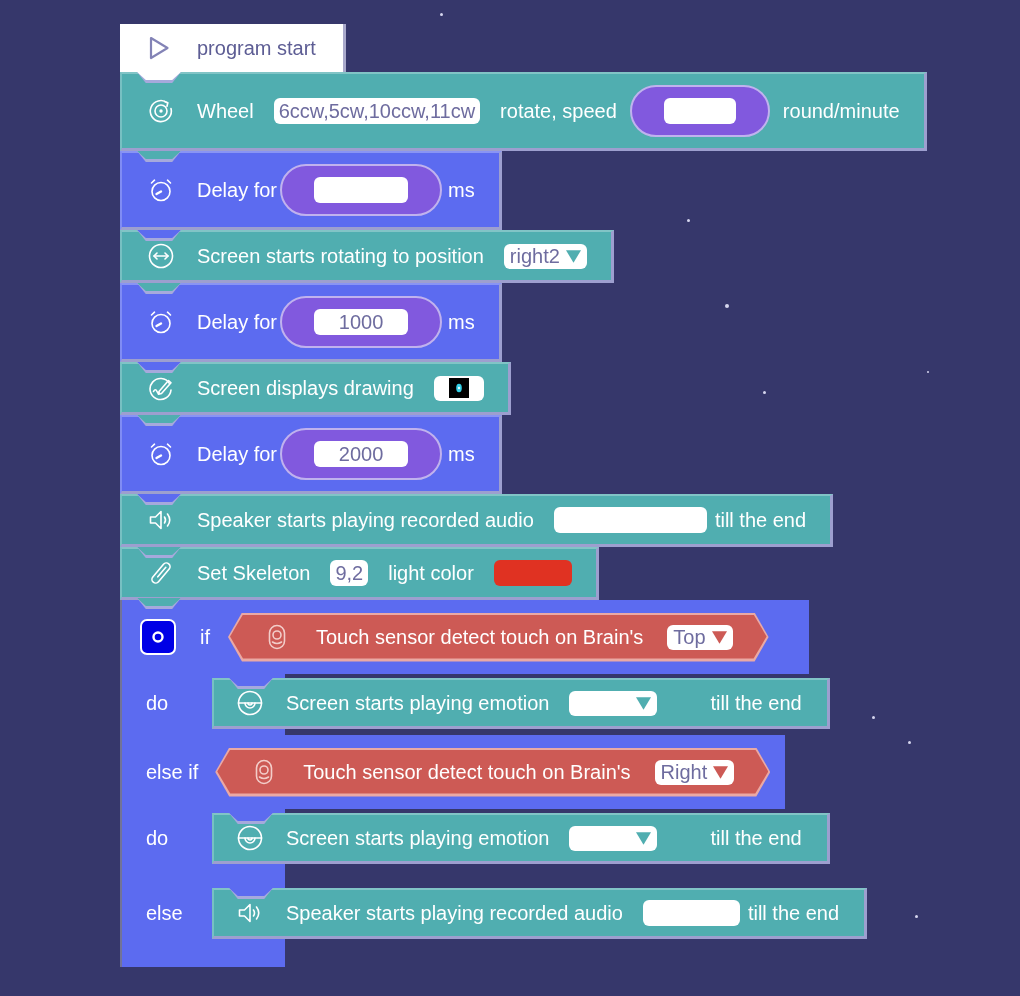 This screenshot has width=1020, height=996. What do you see at coordinates (165, 913) in the screenshot?
I see `block-label: else` at bounding box center [165, 913].